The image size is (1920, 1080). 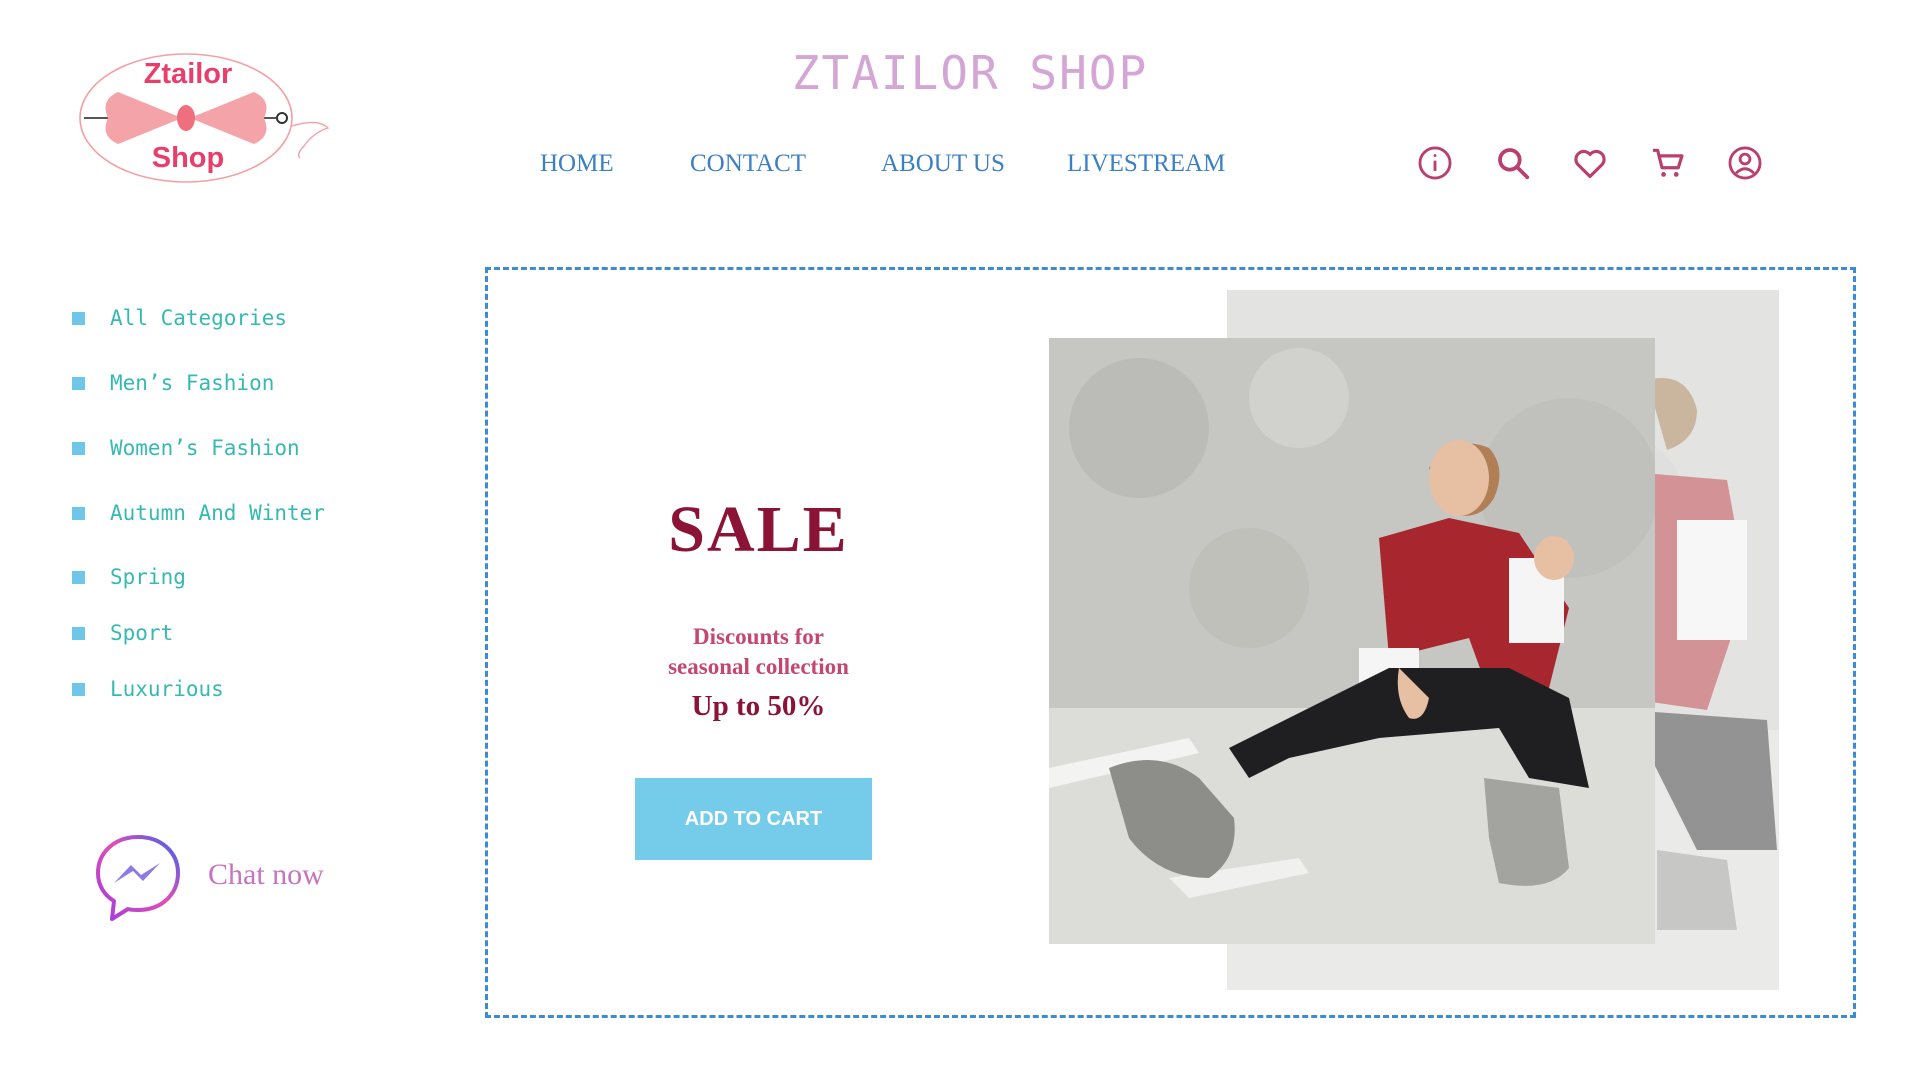 I want to click on category-label: Autumn And Winter, so click(x=217, y=513).